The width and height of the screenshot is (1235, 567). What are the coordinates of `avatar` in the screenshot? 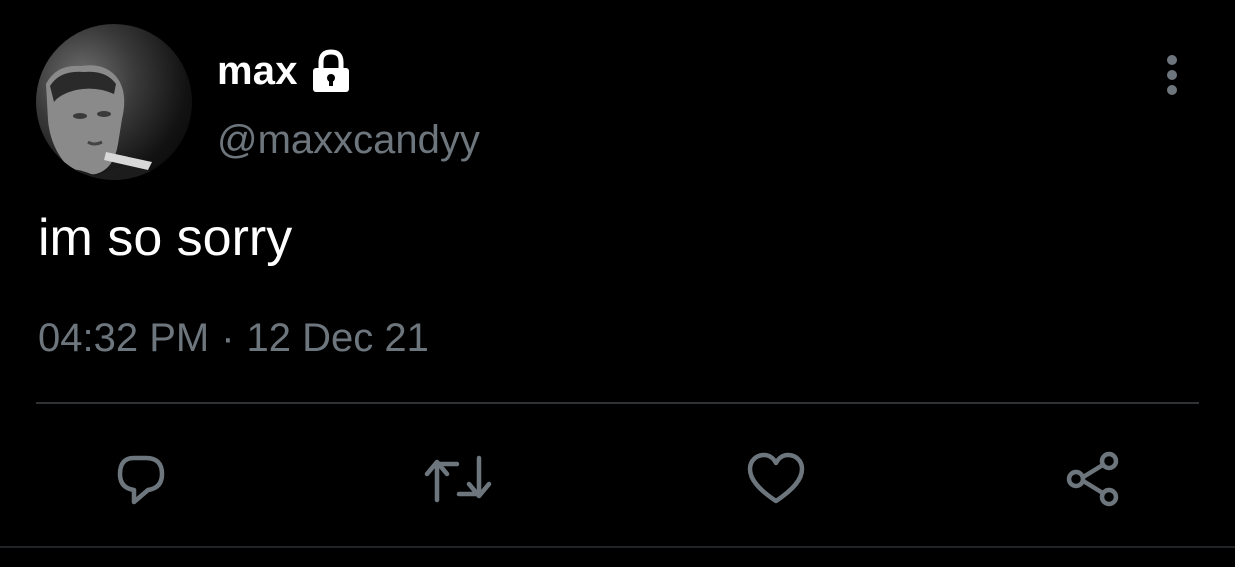 It's located at (114, 102).